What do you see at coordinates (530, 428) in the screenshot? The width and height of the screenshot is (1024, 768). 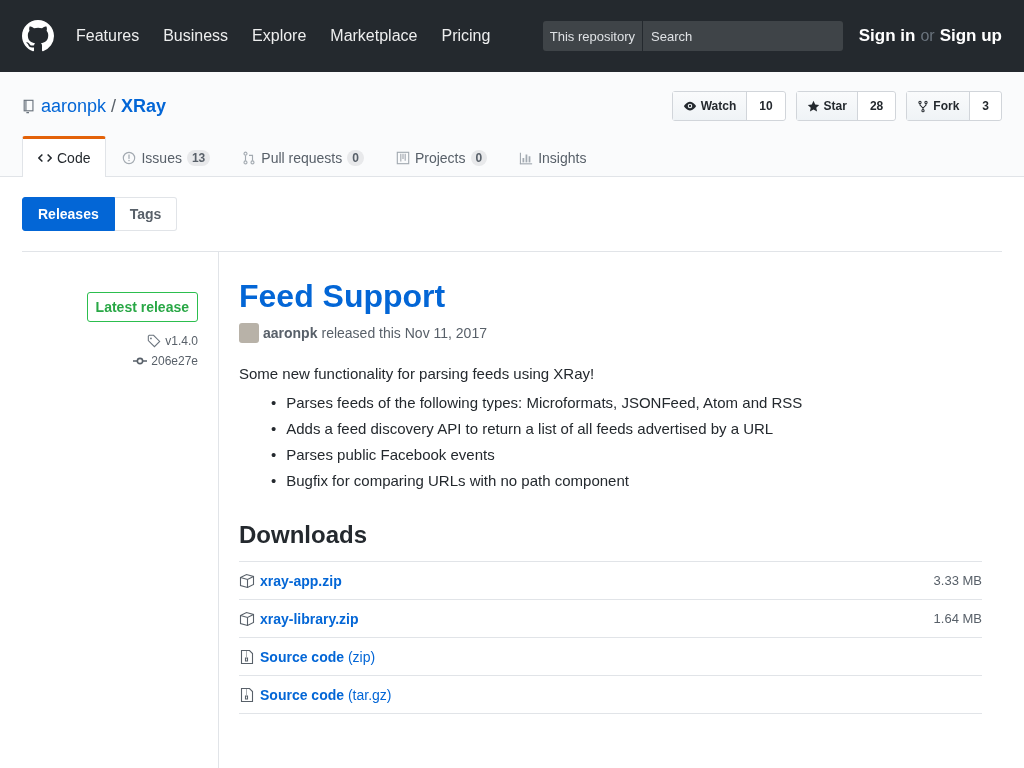 I see `release-note: Adds a feed discovery API to return a list of all feeds advertised by a URL` at bounding box center [530, 428].